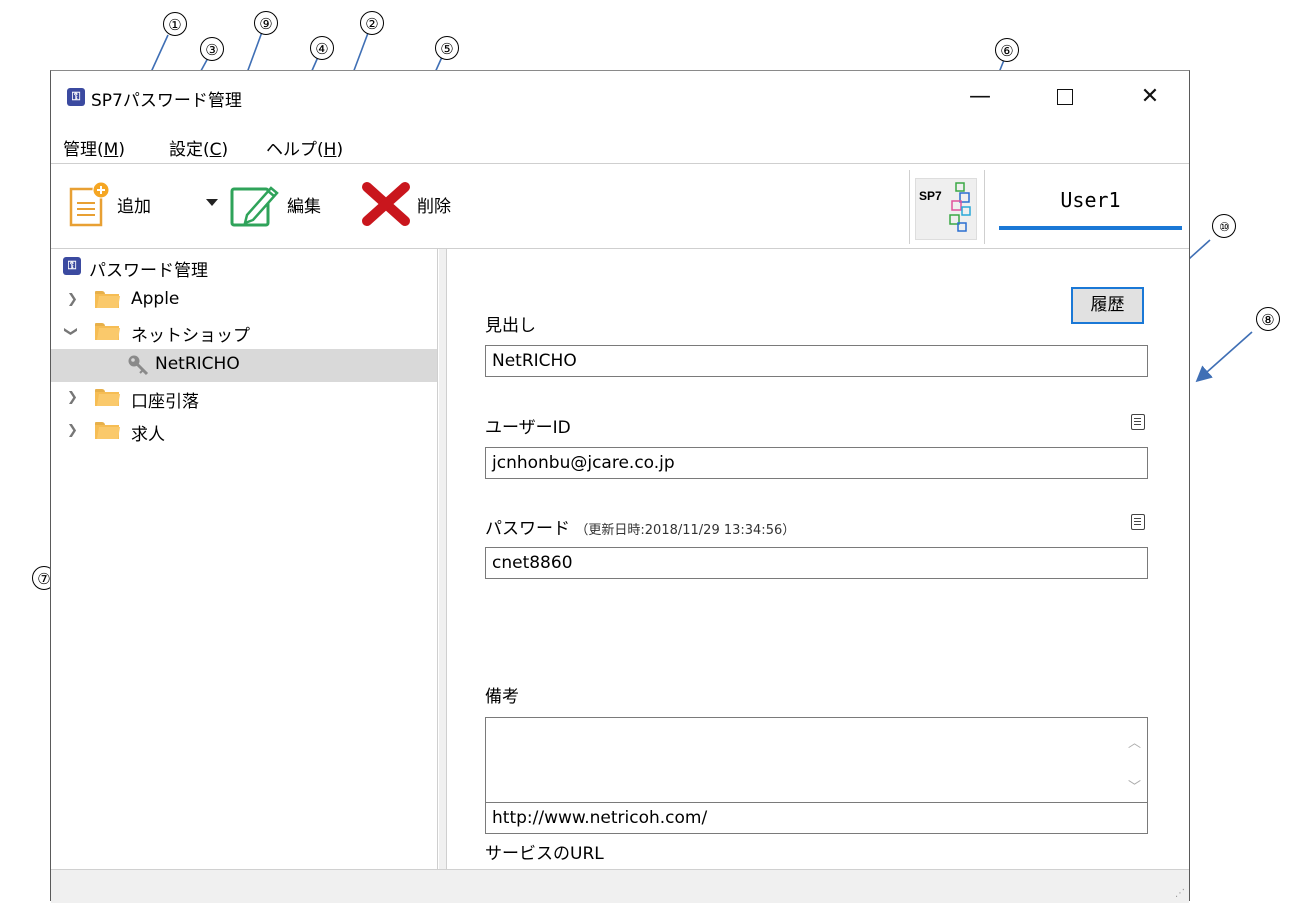  I want to click on edit-button: 編集, so click(275, 204).